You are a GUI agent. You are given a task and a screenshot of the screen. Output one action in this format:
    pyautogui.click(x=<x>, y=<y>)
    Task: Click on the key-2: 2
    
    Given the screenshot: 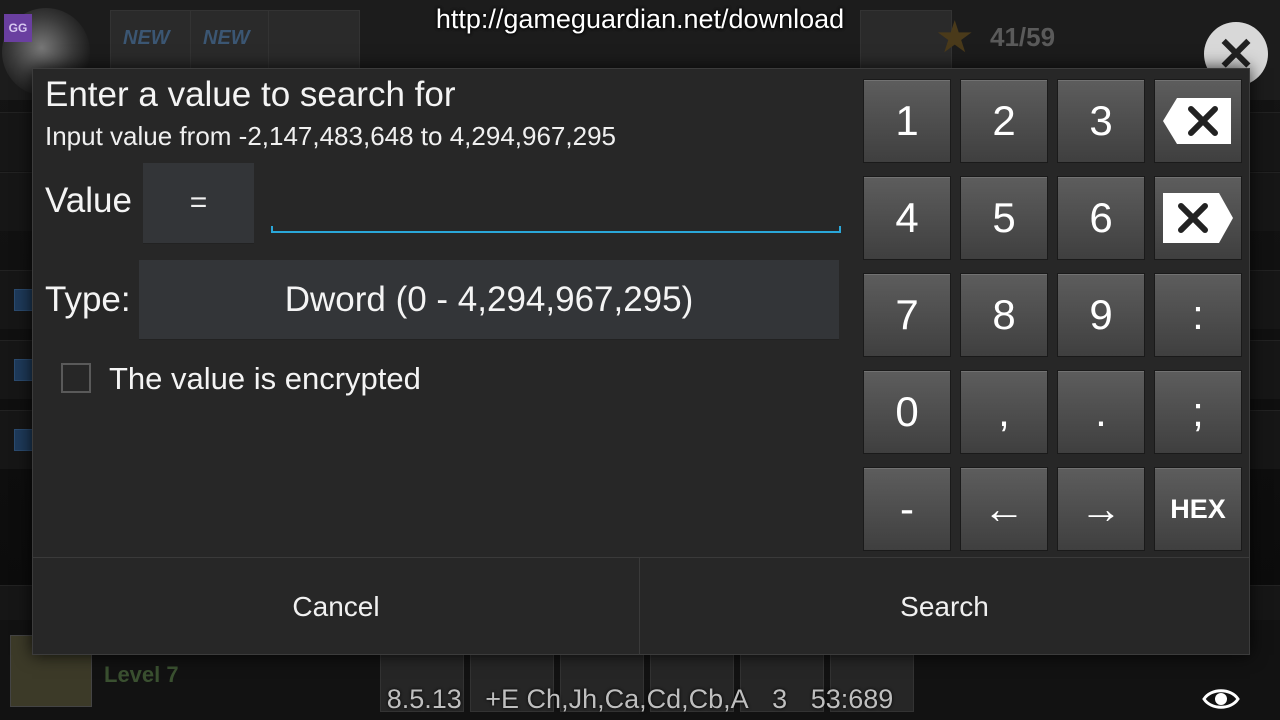 What is the action you would take?
    pyautogui.click(x=1004, y=121)
    